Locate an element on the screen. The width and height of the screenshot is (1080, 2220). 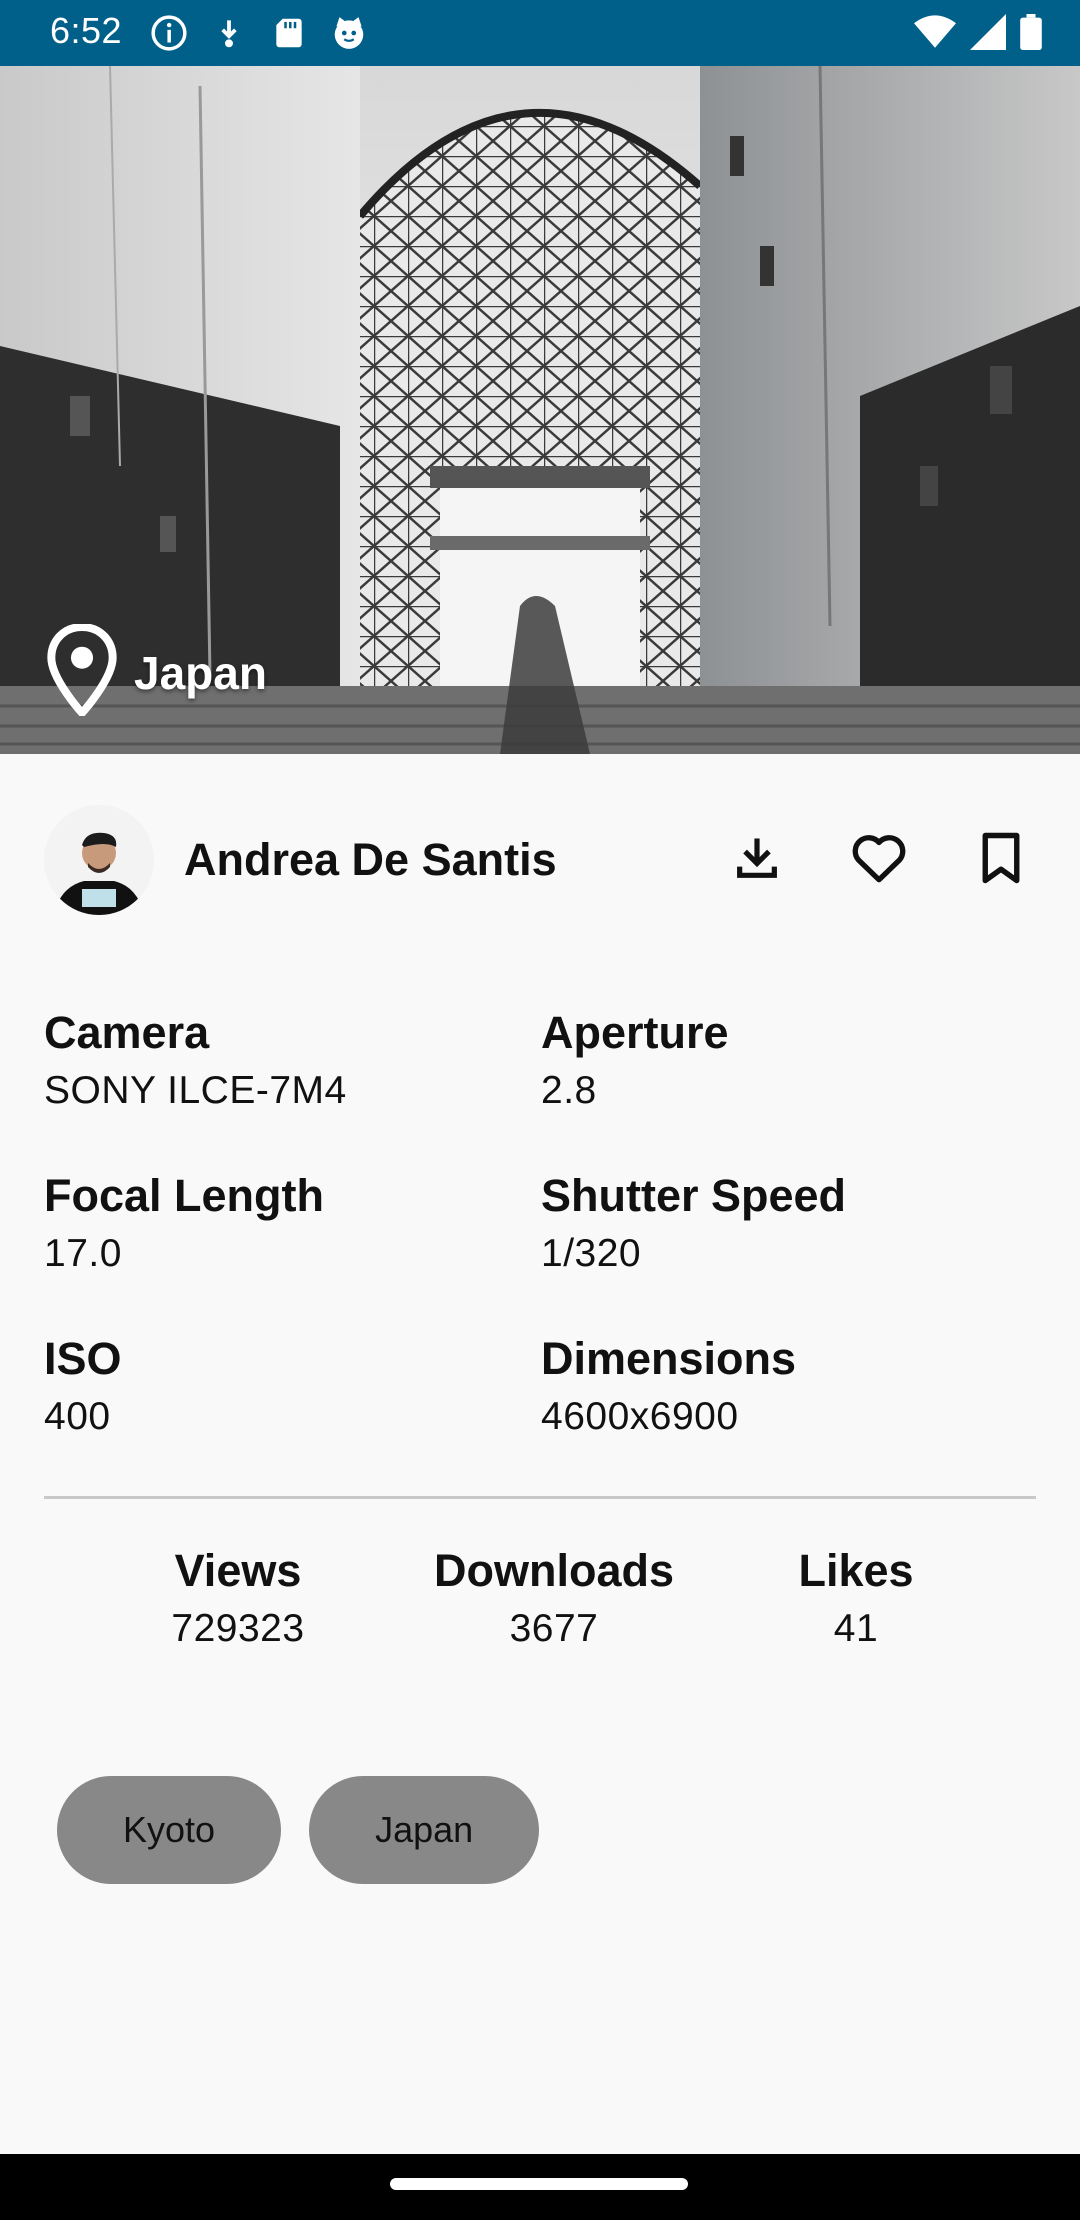
avatar is located at coordinates (99, 860).